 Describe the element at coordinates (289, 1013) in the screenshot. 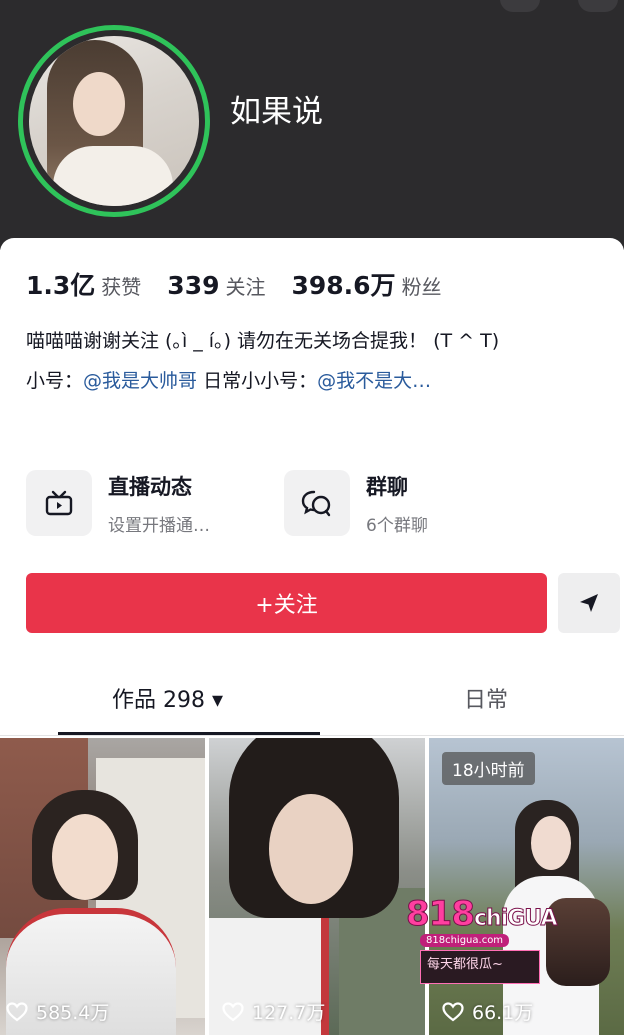

I see `video-likes-count: 127.7万` at that location.